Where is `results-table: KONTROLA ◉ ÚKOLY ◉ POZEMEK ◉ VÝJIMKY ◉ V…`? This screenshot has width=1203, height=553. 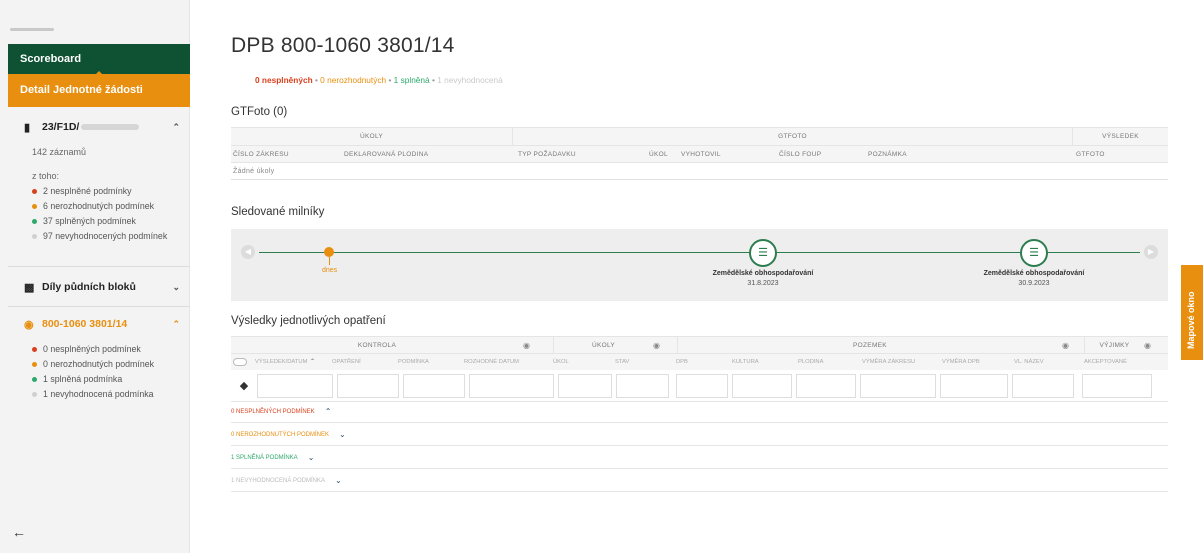 results-table: KONTROLA ◉ ÚKOLY ◉ POZEMEK ◉ VÝJIMKY ◉ V… is located at coordinates (699, 369).